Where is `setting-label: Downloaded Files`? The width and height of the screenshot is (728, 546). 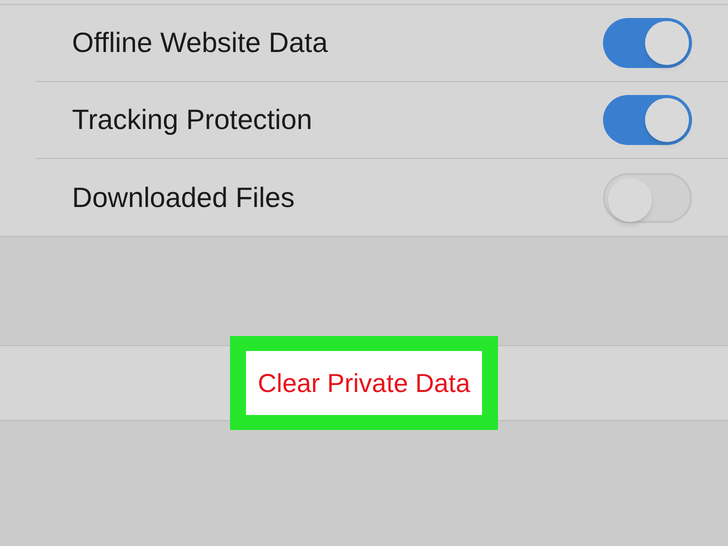
setting-label: Downloaded Files is located at coordinates (184, 197).